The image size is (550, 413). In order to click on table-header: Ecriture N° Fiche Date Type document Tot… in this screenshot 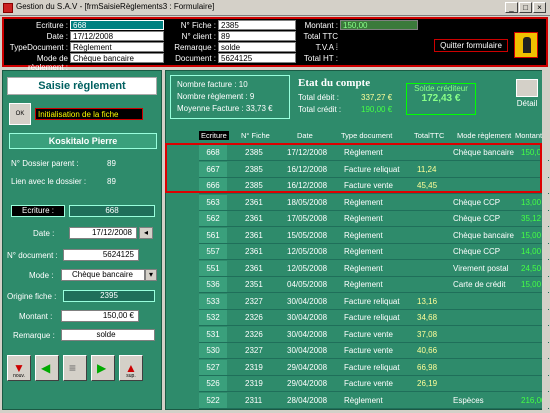, I will do `click(374, 137)`.